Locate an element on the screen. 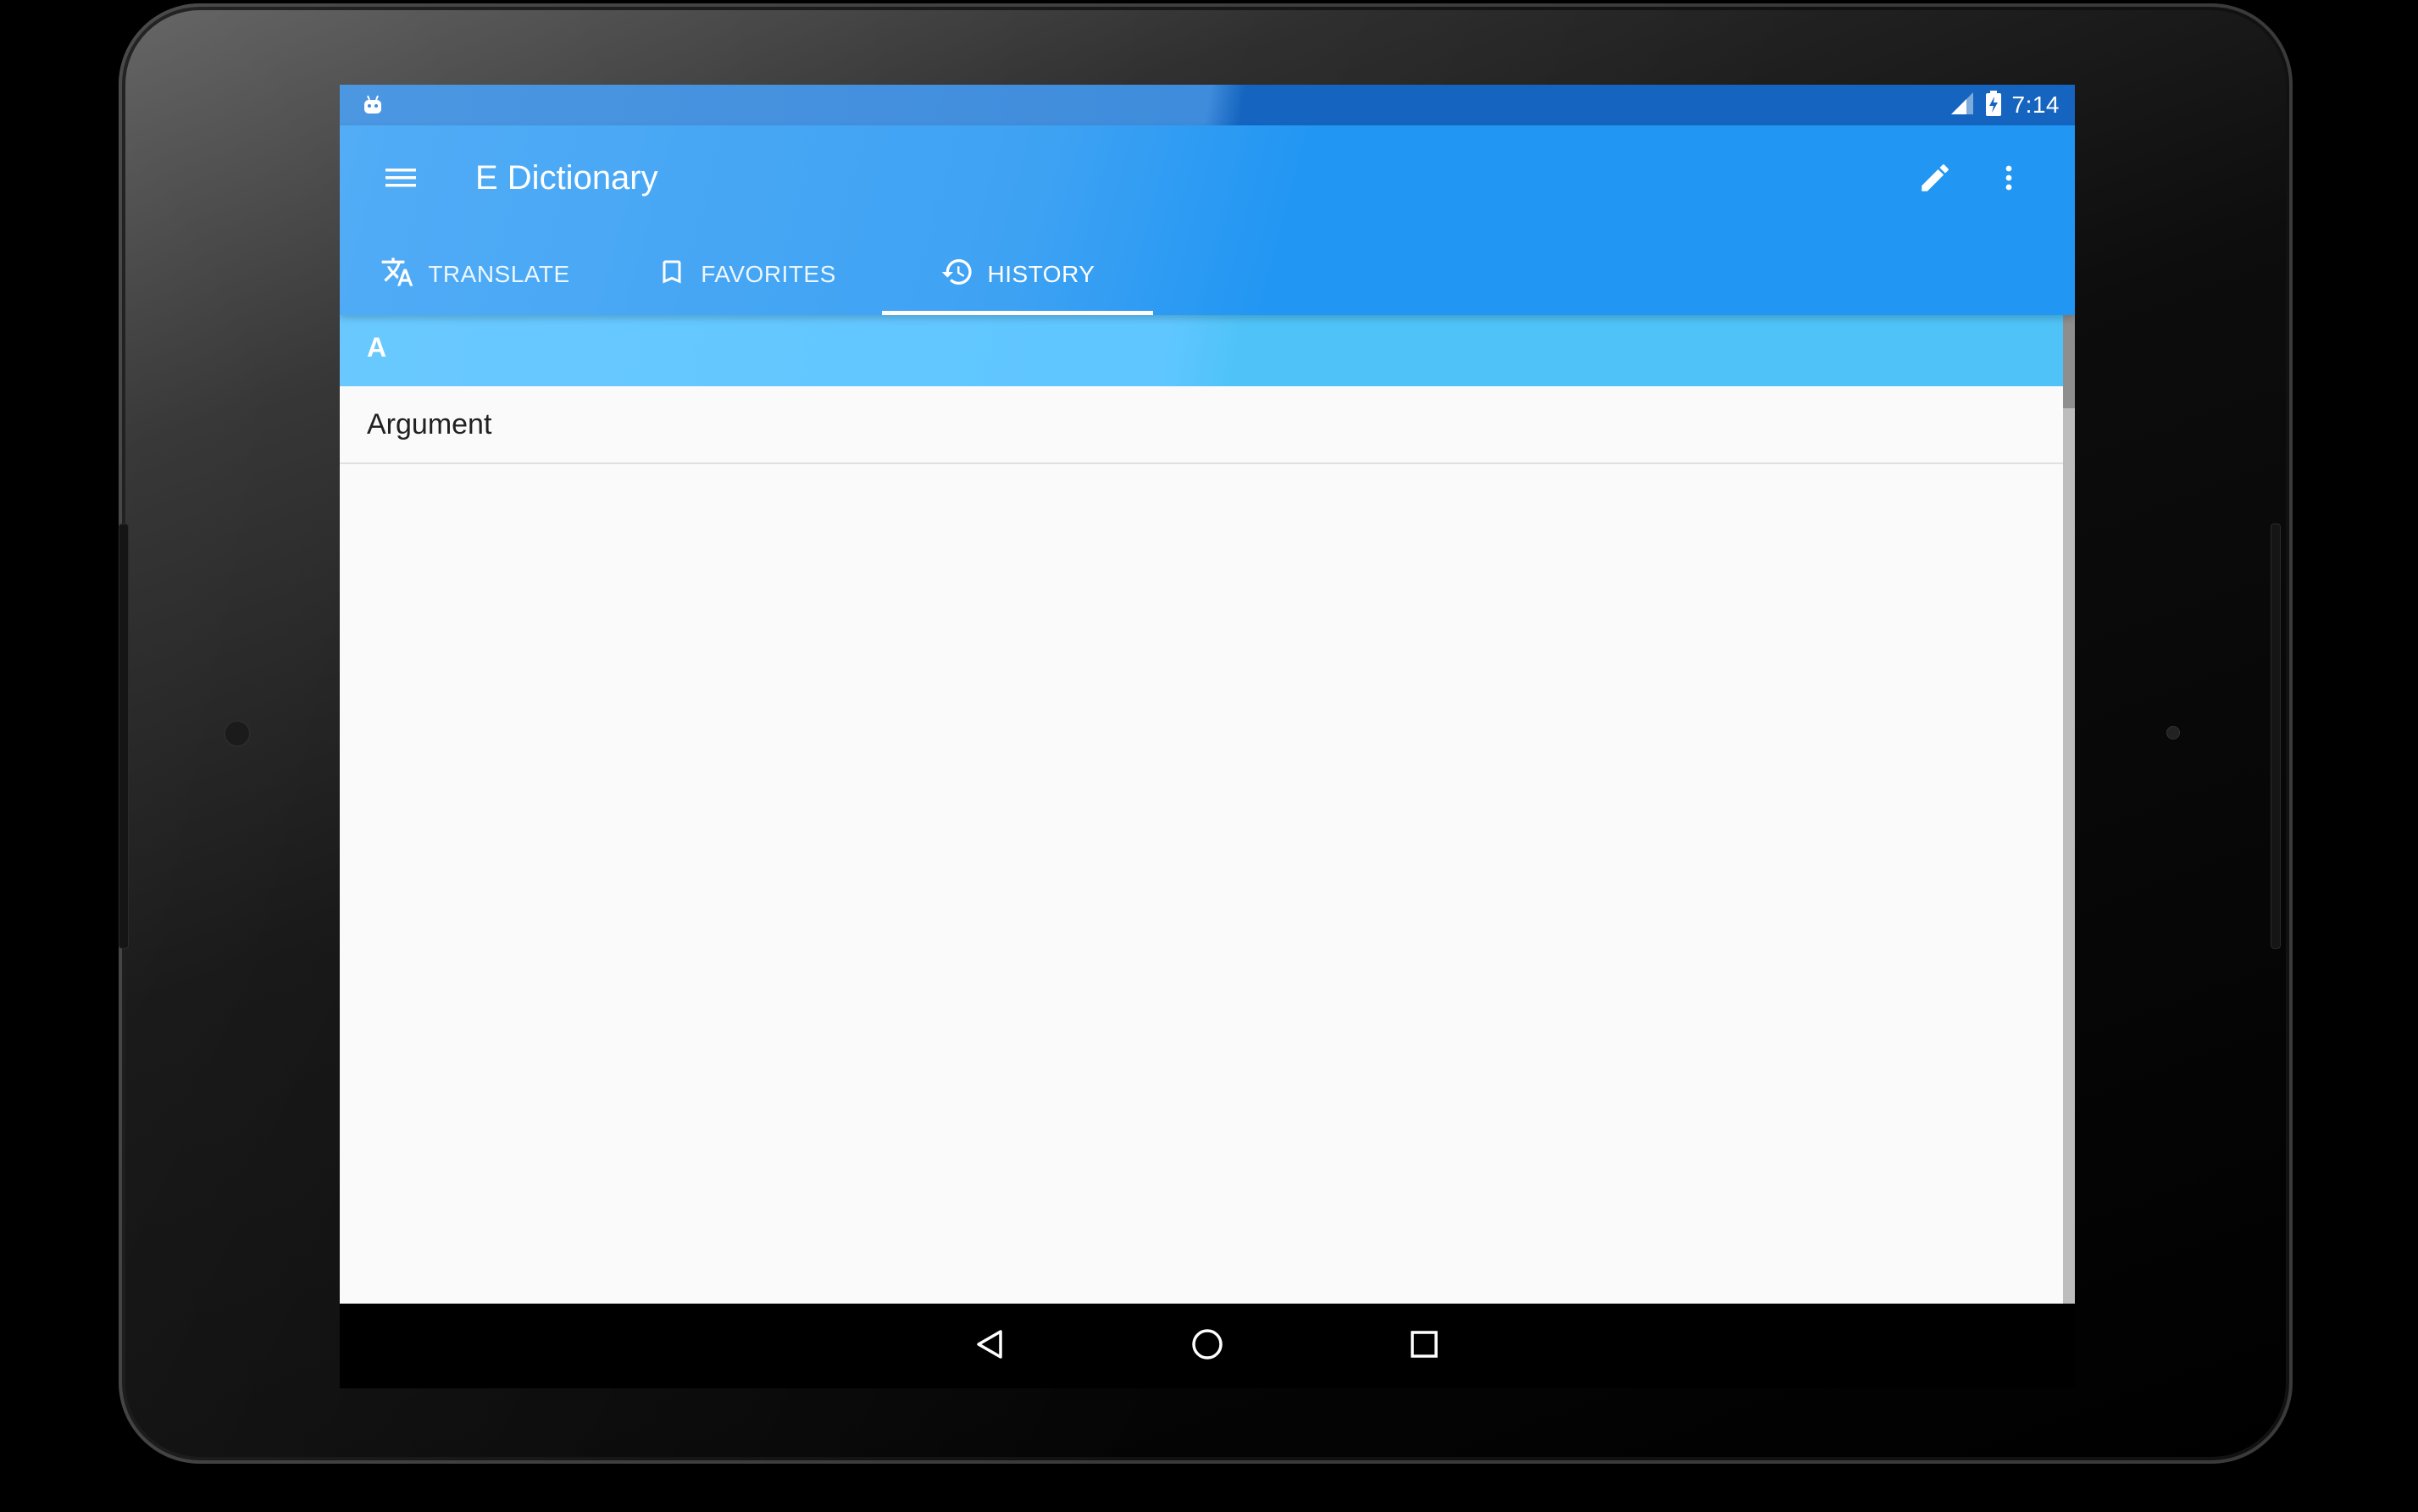 The width and height of the screenshot is (2418, 1512). app-title: E Dictionary is located at coordinates (566, 178).